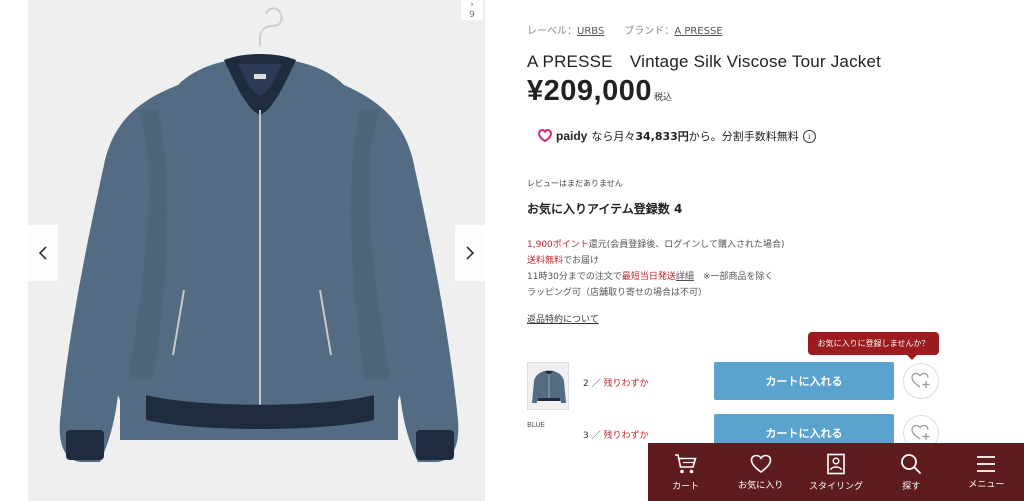 The width and height of the screenshot is (1024, 501). Describe the element at coordinates (574, 277) in the screenshot. I see `same-day-pre: 11時30分までの注文で` at that location.